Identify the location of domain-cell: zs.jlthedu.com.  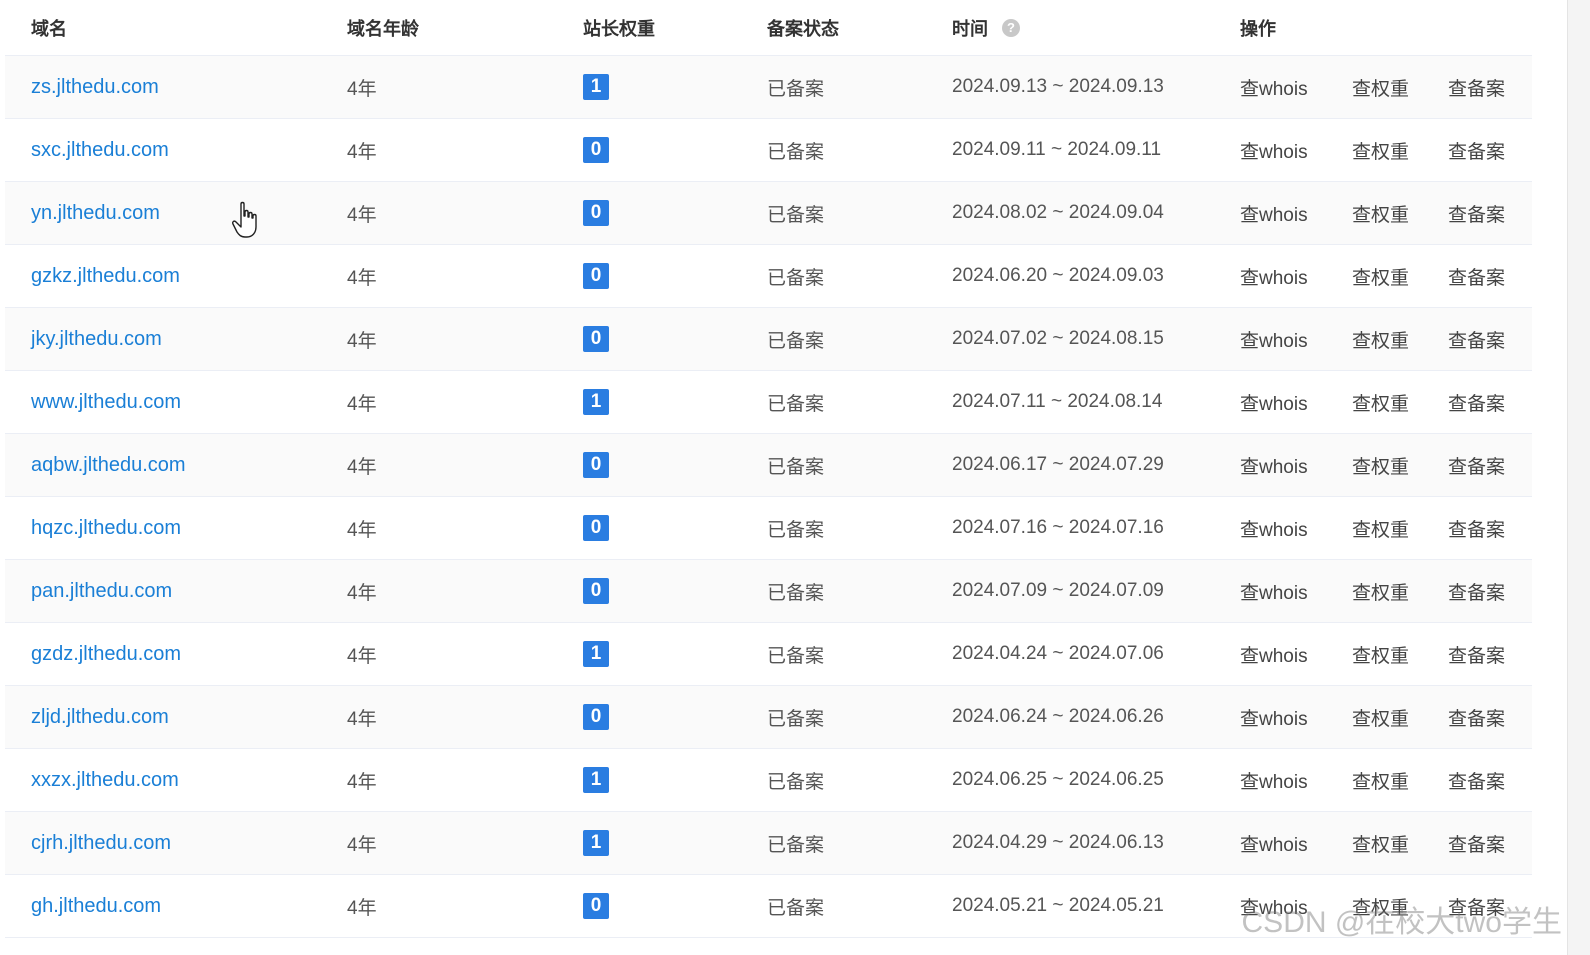
(95, 87).